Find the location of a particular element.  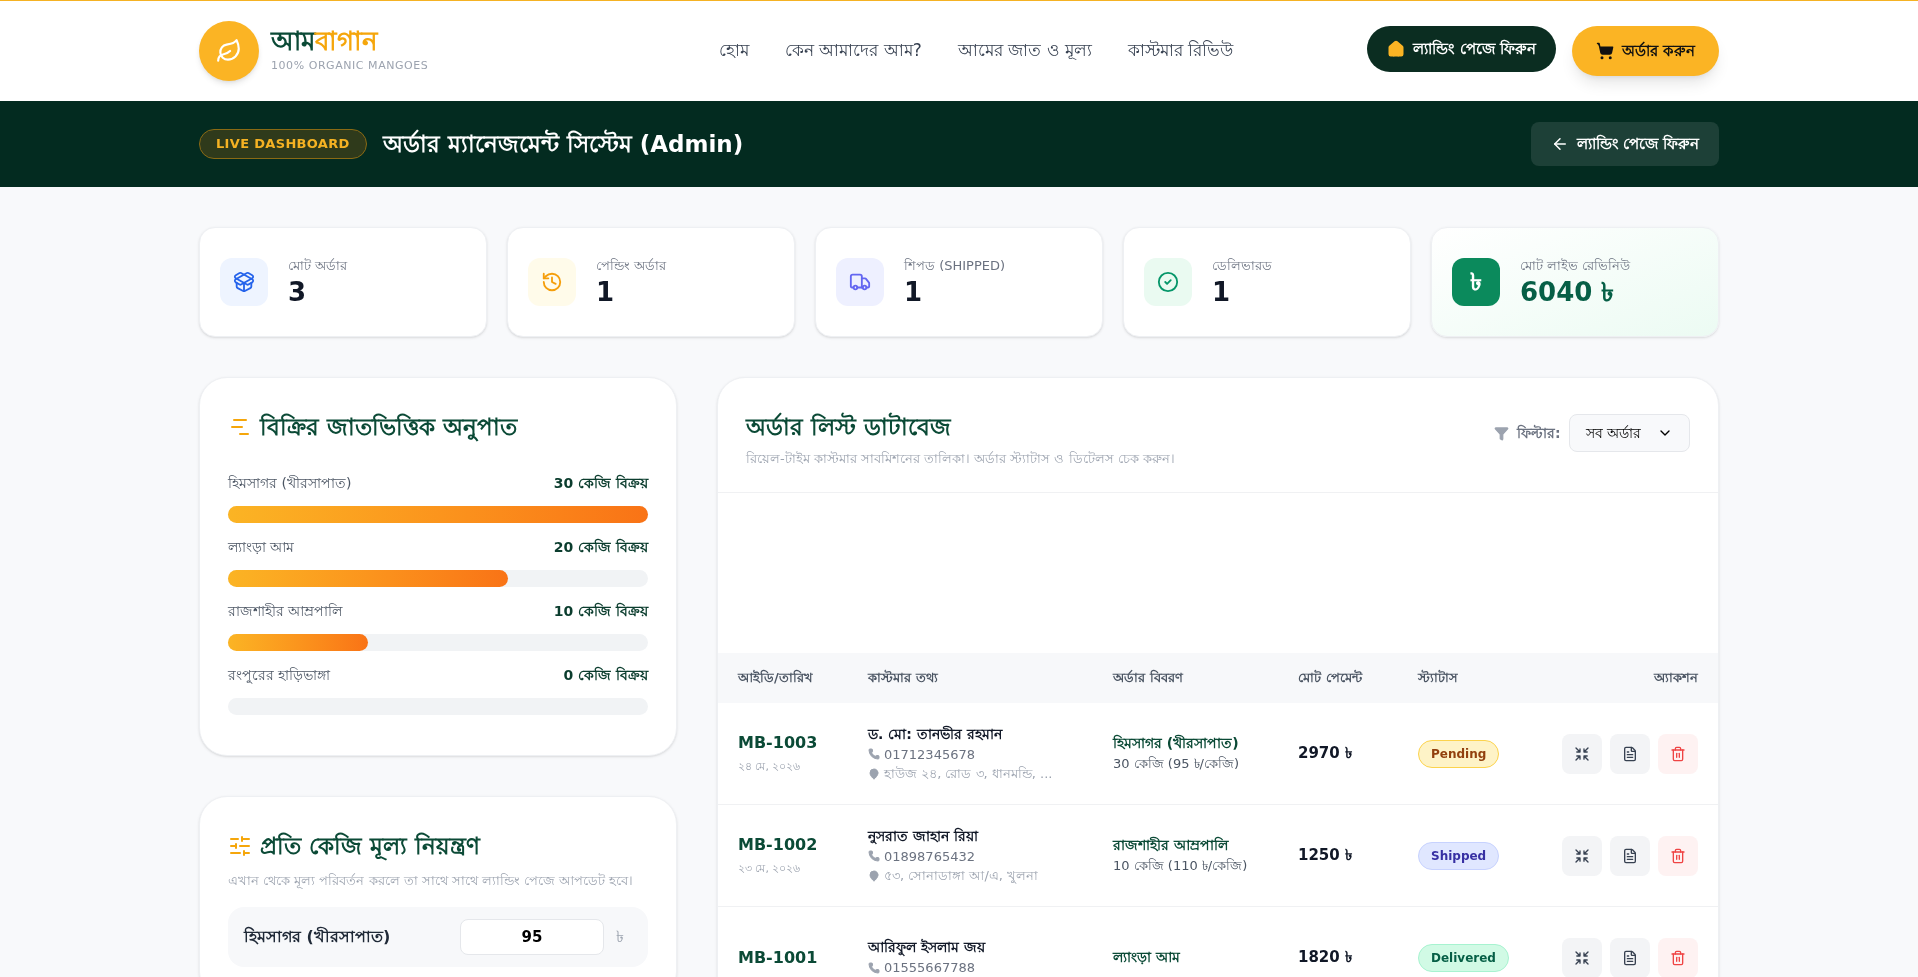

variety-name: রংপুরের হাড়িভাঙ্গা is located at coordinates (279, 675).